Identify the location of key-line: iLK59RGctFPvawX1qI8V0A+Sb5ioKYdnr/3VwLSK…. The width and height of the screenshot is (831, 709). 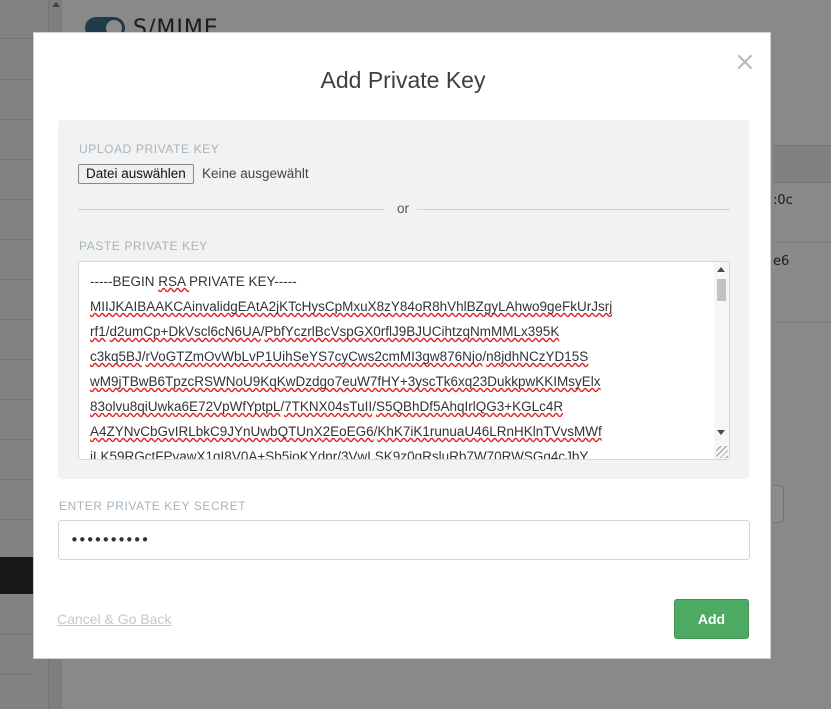
(339, 454).